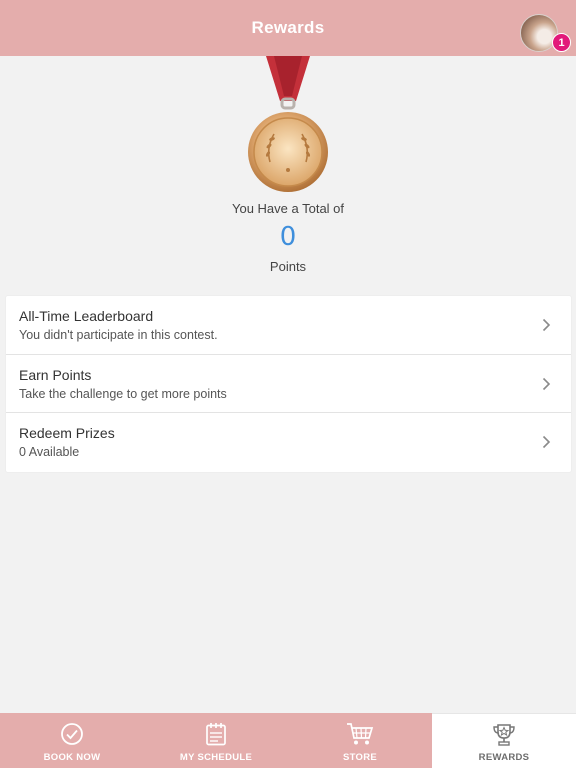 This screenshot has width=576, height=768. I want to click on bottom-tab-bar: BOOK NOW MY SCHEDULE STORE REWARDS, so click(288, 740).